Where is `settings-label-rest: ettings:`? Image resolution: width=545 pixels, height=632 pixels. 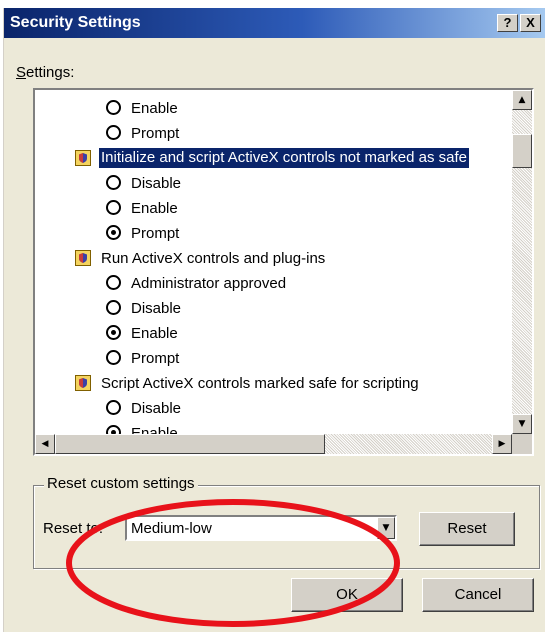 settings-label-rest: ettings: is located at coordinates (50, 72).